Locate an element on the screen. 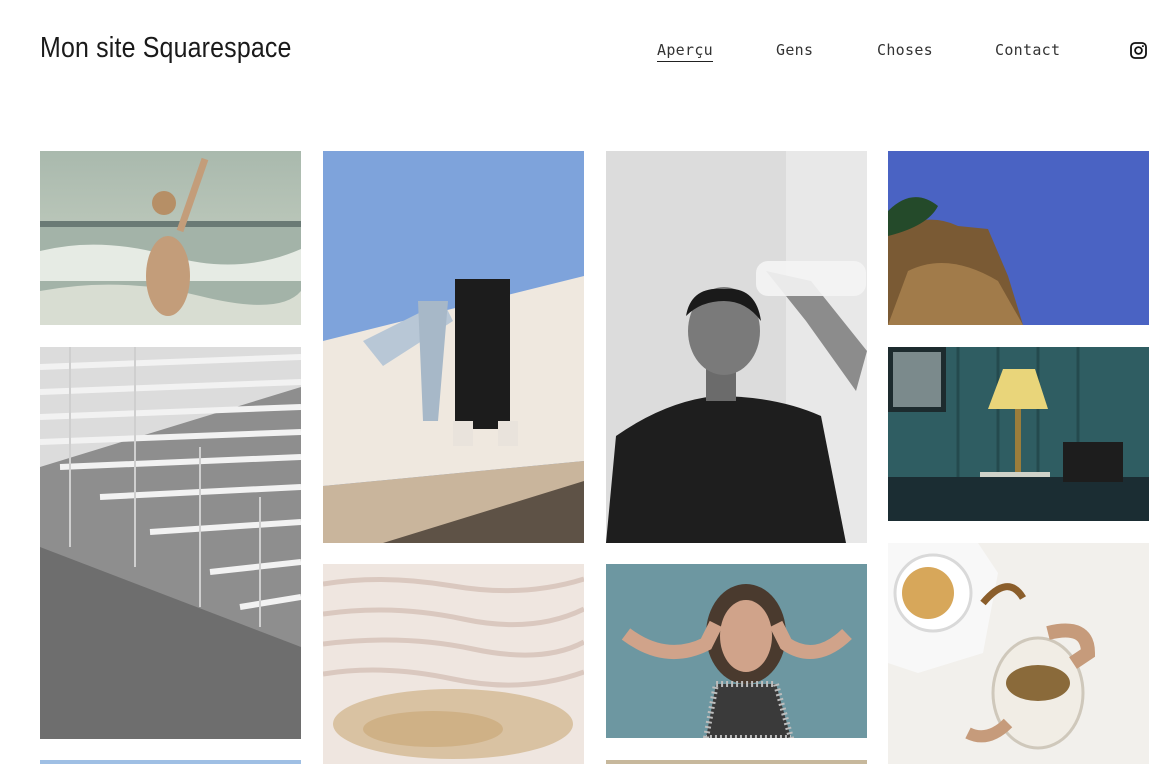  people-on-wall-photo is located at coordinates (453, 347).